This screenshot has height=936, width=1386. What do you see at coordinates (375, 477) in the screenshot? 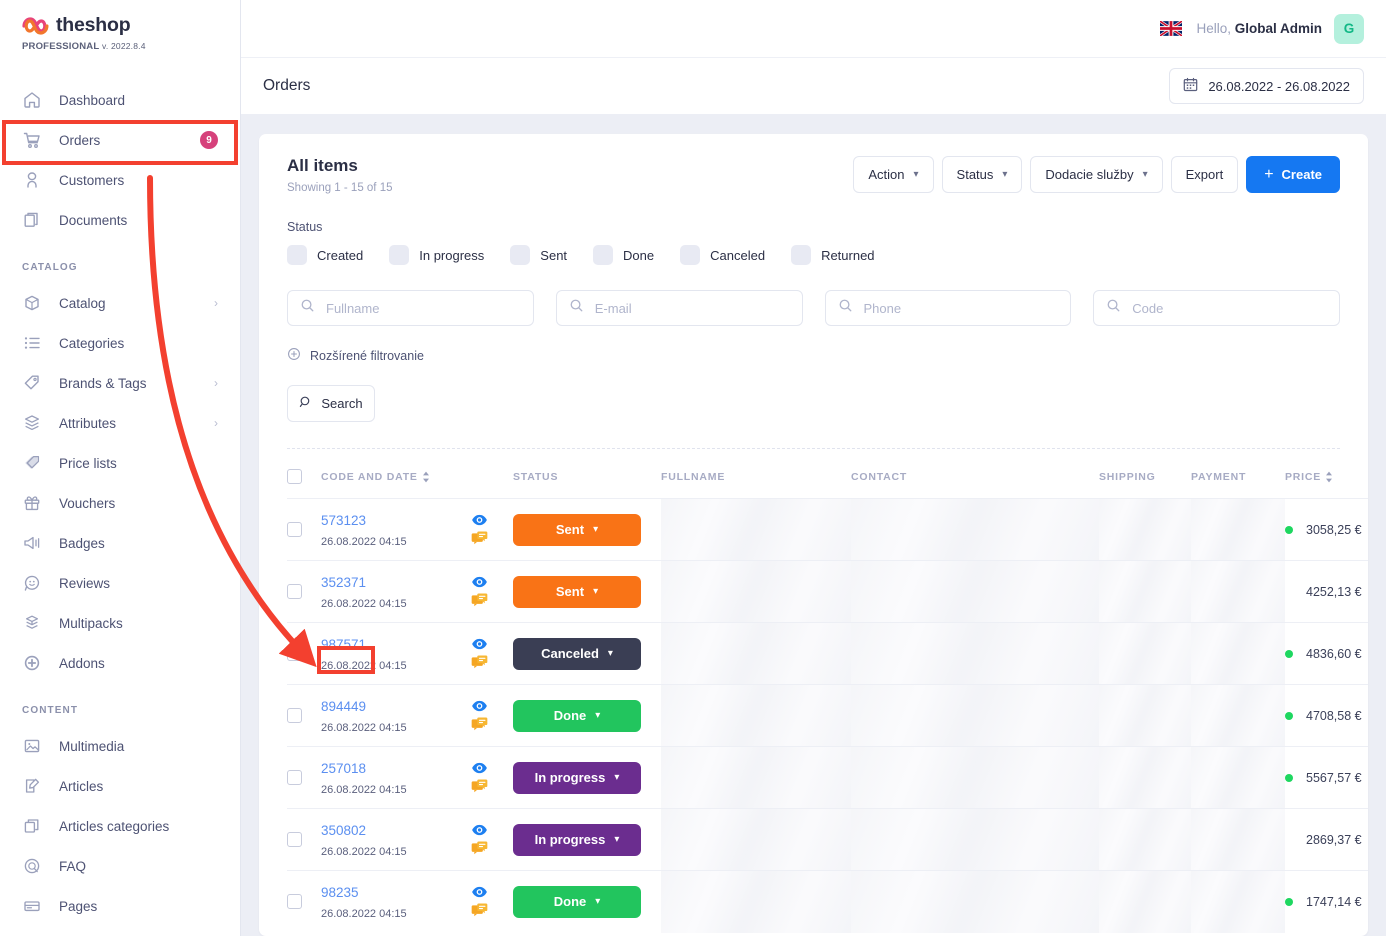
I see `sort-code-and-date: CODE AND DATE` at bounding box center [375, 477].